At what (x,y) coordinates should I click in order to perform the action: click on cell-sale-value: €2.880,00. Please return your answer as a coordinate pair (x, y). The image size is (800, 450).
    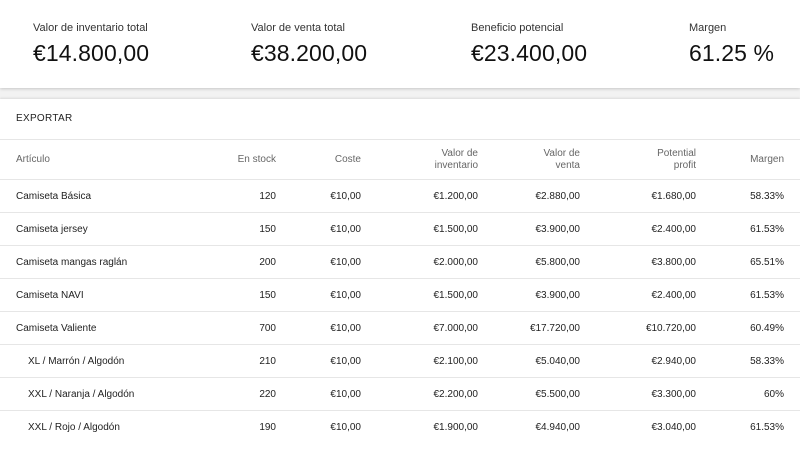
    Looking at the image, I should click on (529, 196).